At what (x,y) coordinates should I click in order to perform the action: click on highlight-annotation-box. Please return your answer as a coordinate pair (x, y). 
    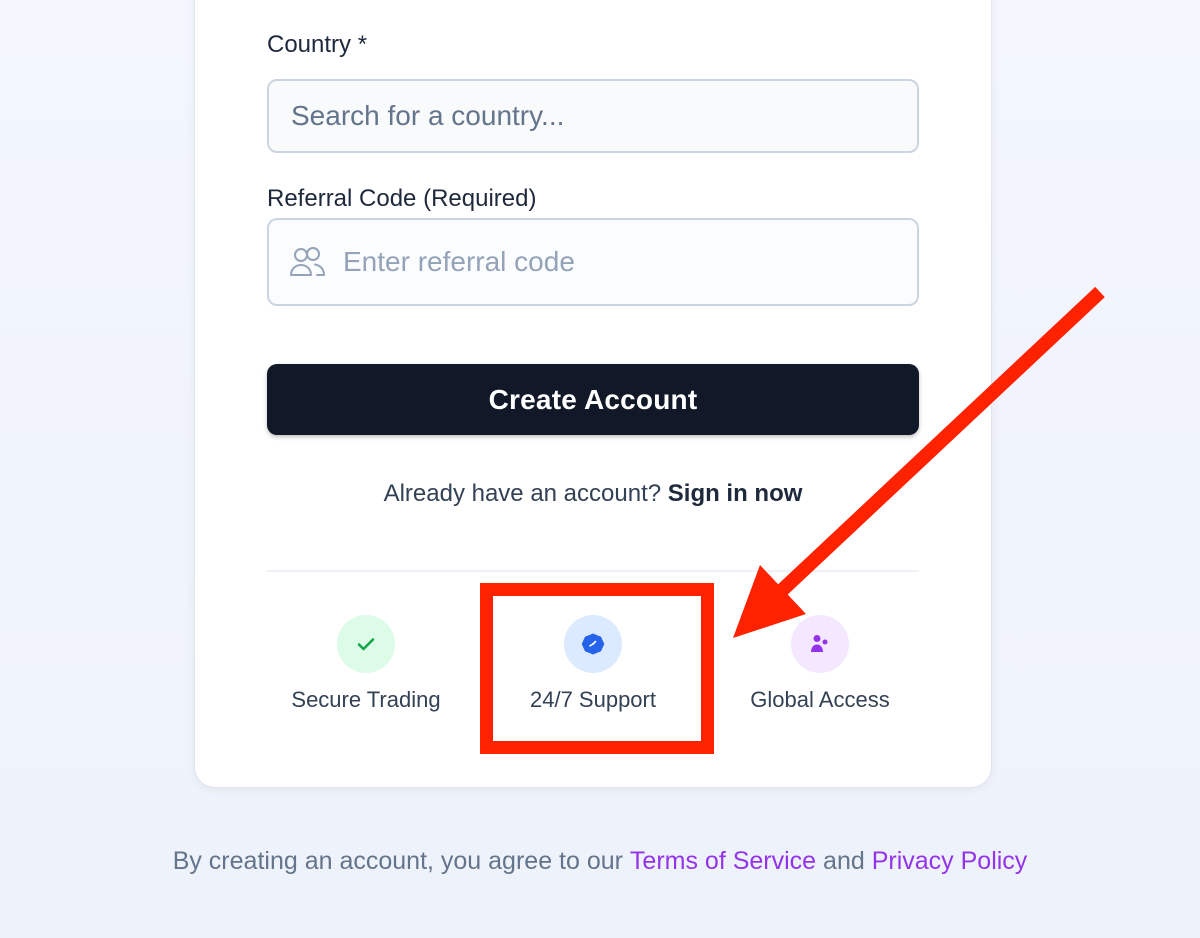
    Looking at the image, I should click on (597, 668).